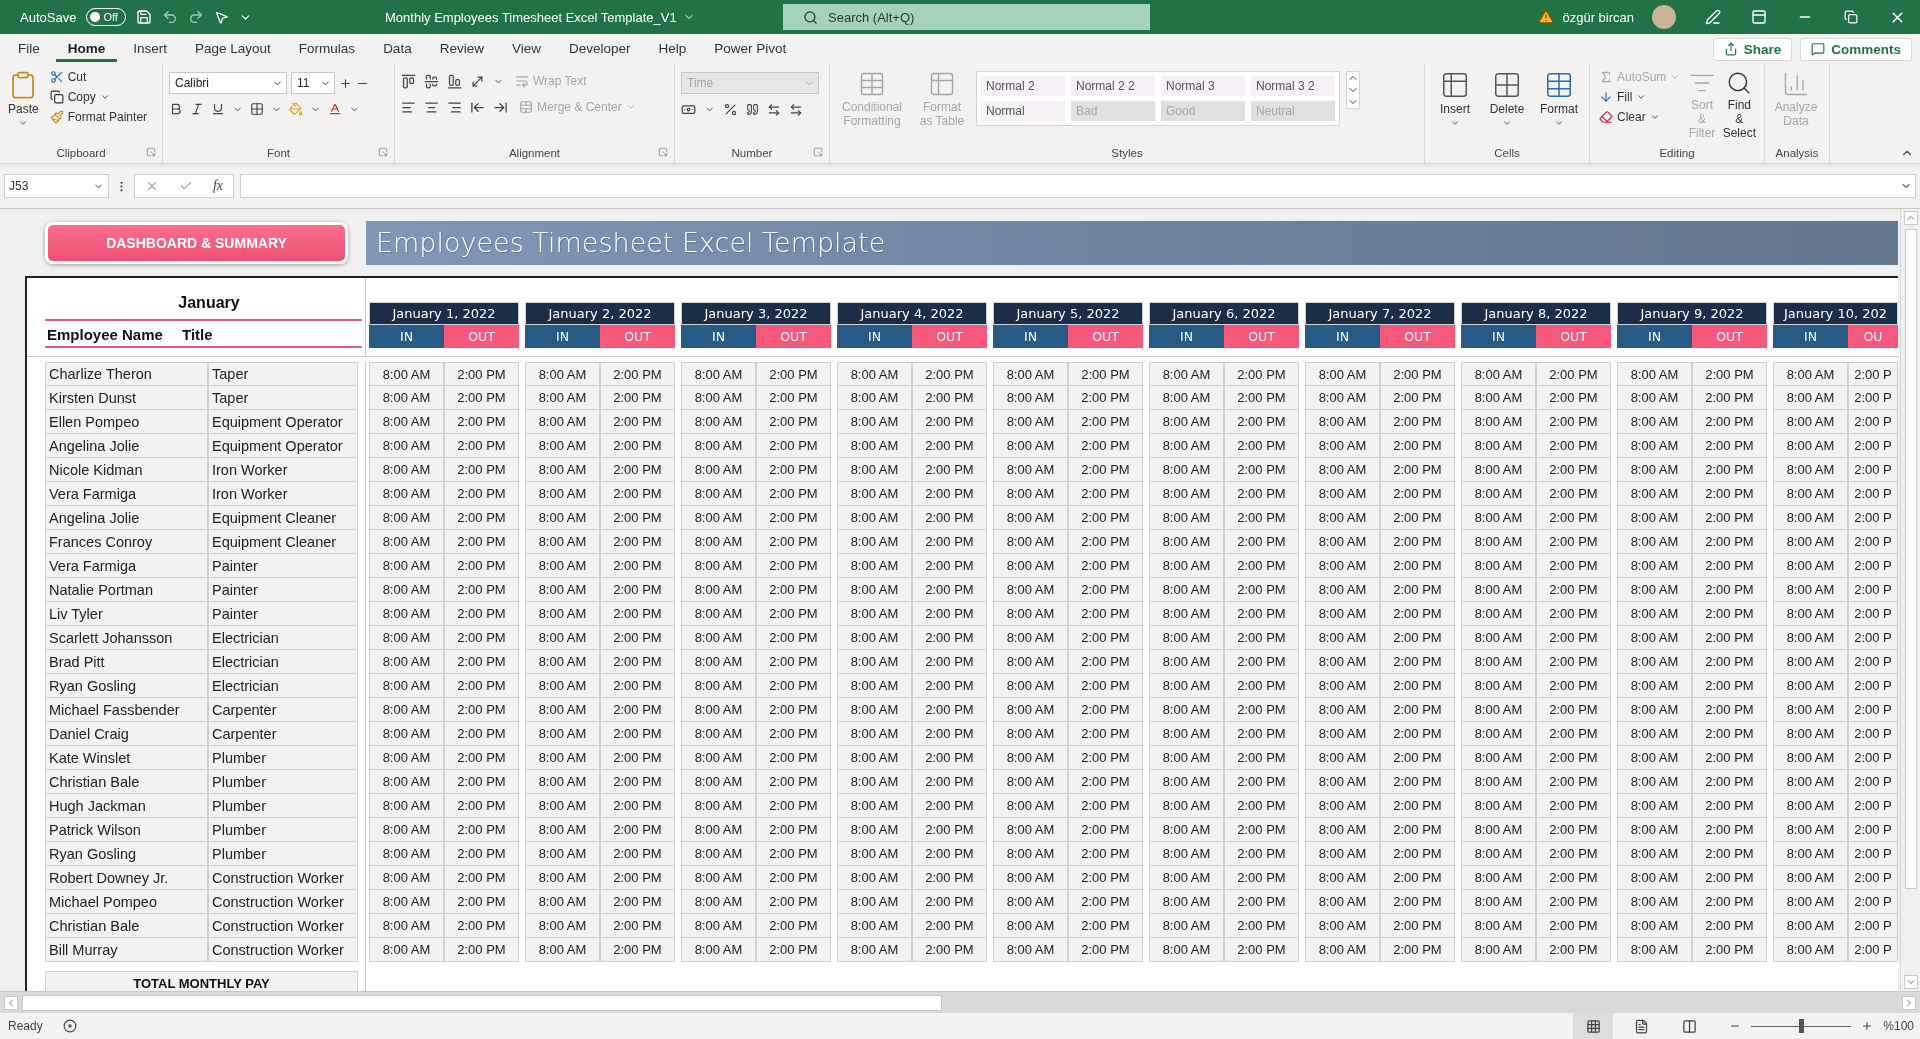  What do you see at coordinates (1078, 186) in the screenshot?
I see `formula-input` at bounding box center [1078, 186].